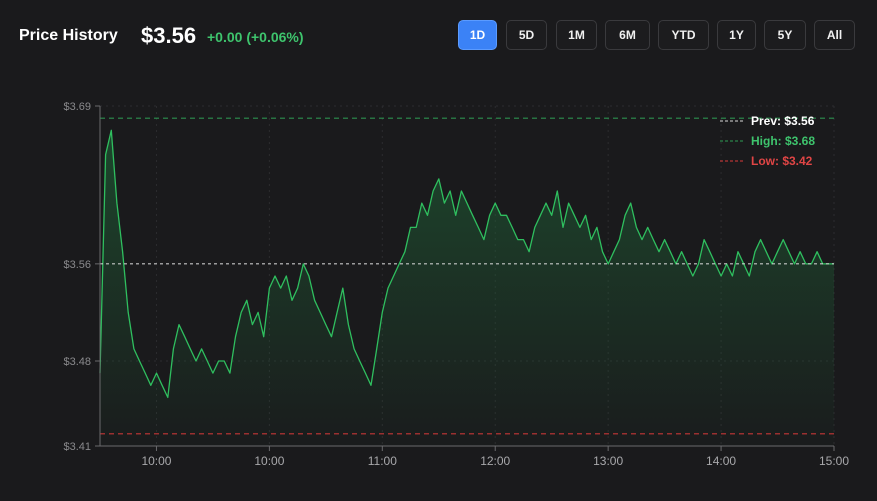 This screenshot has width=877, height=501. Describe the element at coordinates (77, 362) in the screenshot. I see `y-tick-label: $3.48` at that location.